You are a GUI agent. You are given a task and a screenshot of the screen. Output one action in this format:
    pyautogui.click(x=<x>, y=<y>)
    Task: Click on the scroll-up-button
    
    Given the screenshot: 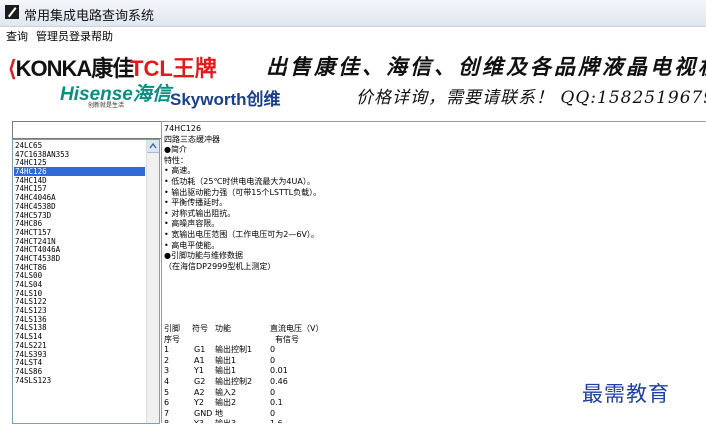 What is the action you would take?
    pyautogui.click(x=153, y=146)
    